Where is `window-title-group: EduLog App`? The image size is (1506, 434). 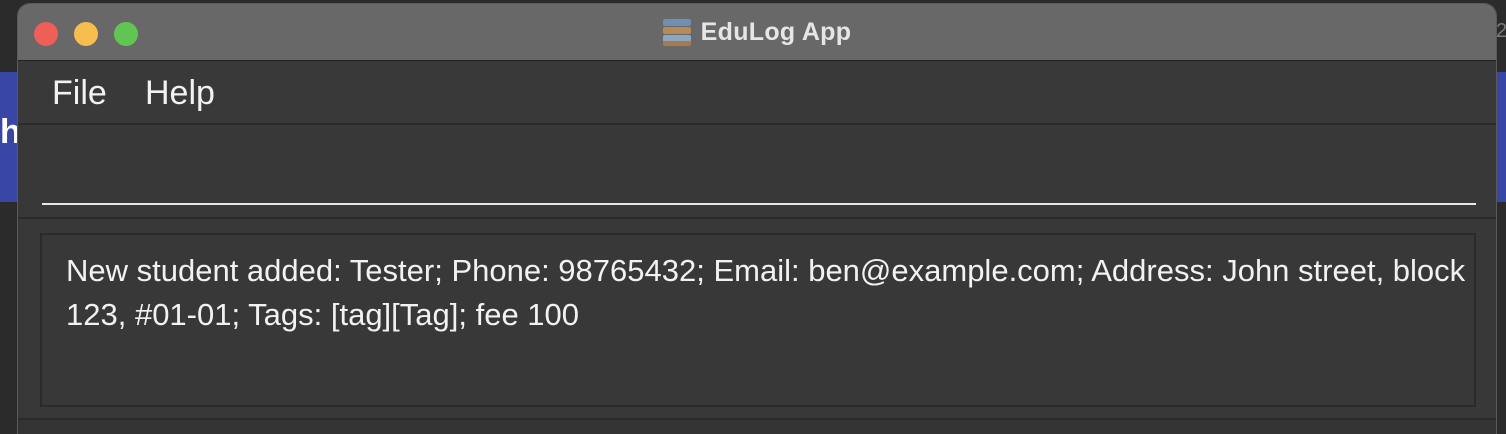 window-title-group: EduLog App is located at coordinates (757, 32).